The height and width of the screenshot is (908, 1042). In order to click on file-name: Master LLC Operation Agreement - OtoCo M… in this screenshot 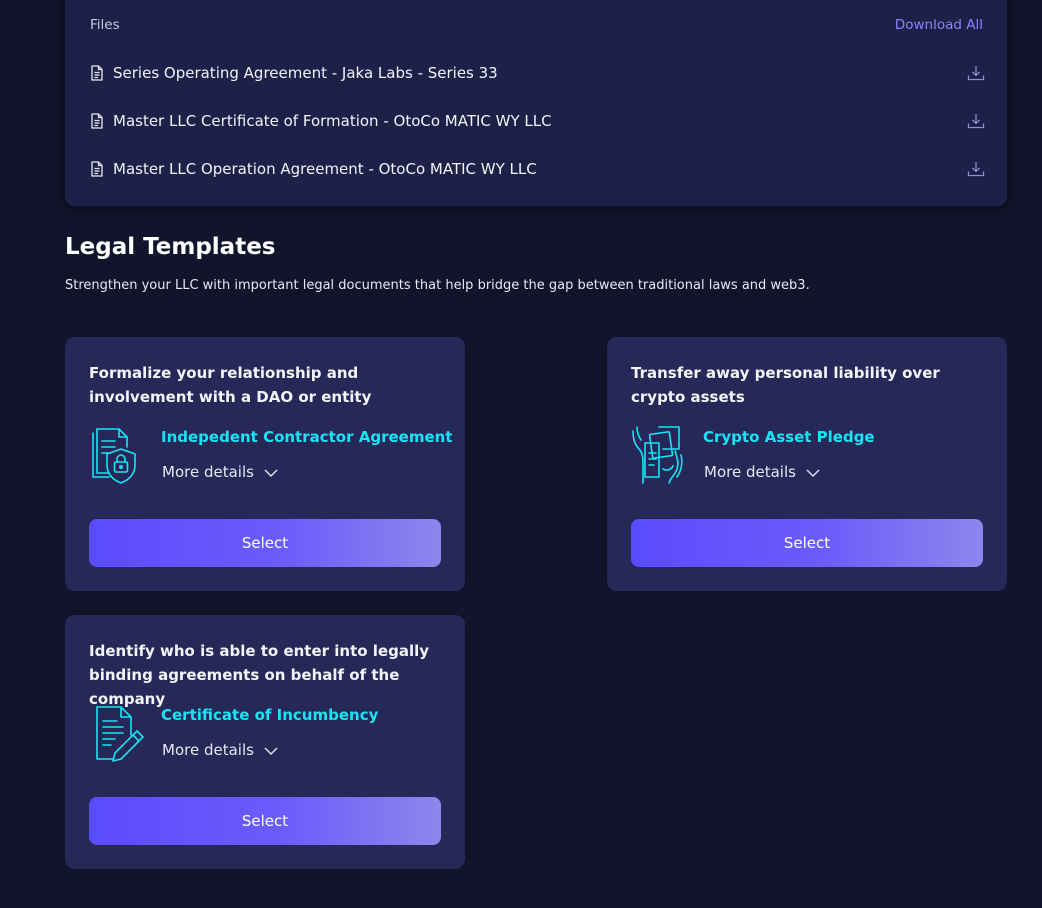, I will do `click(325, 169)`.